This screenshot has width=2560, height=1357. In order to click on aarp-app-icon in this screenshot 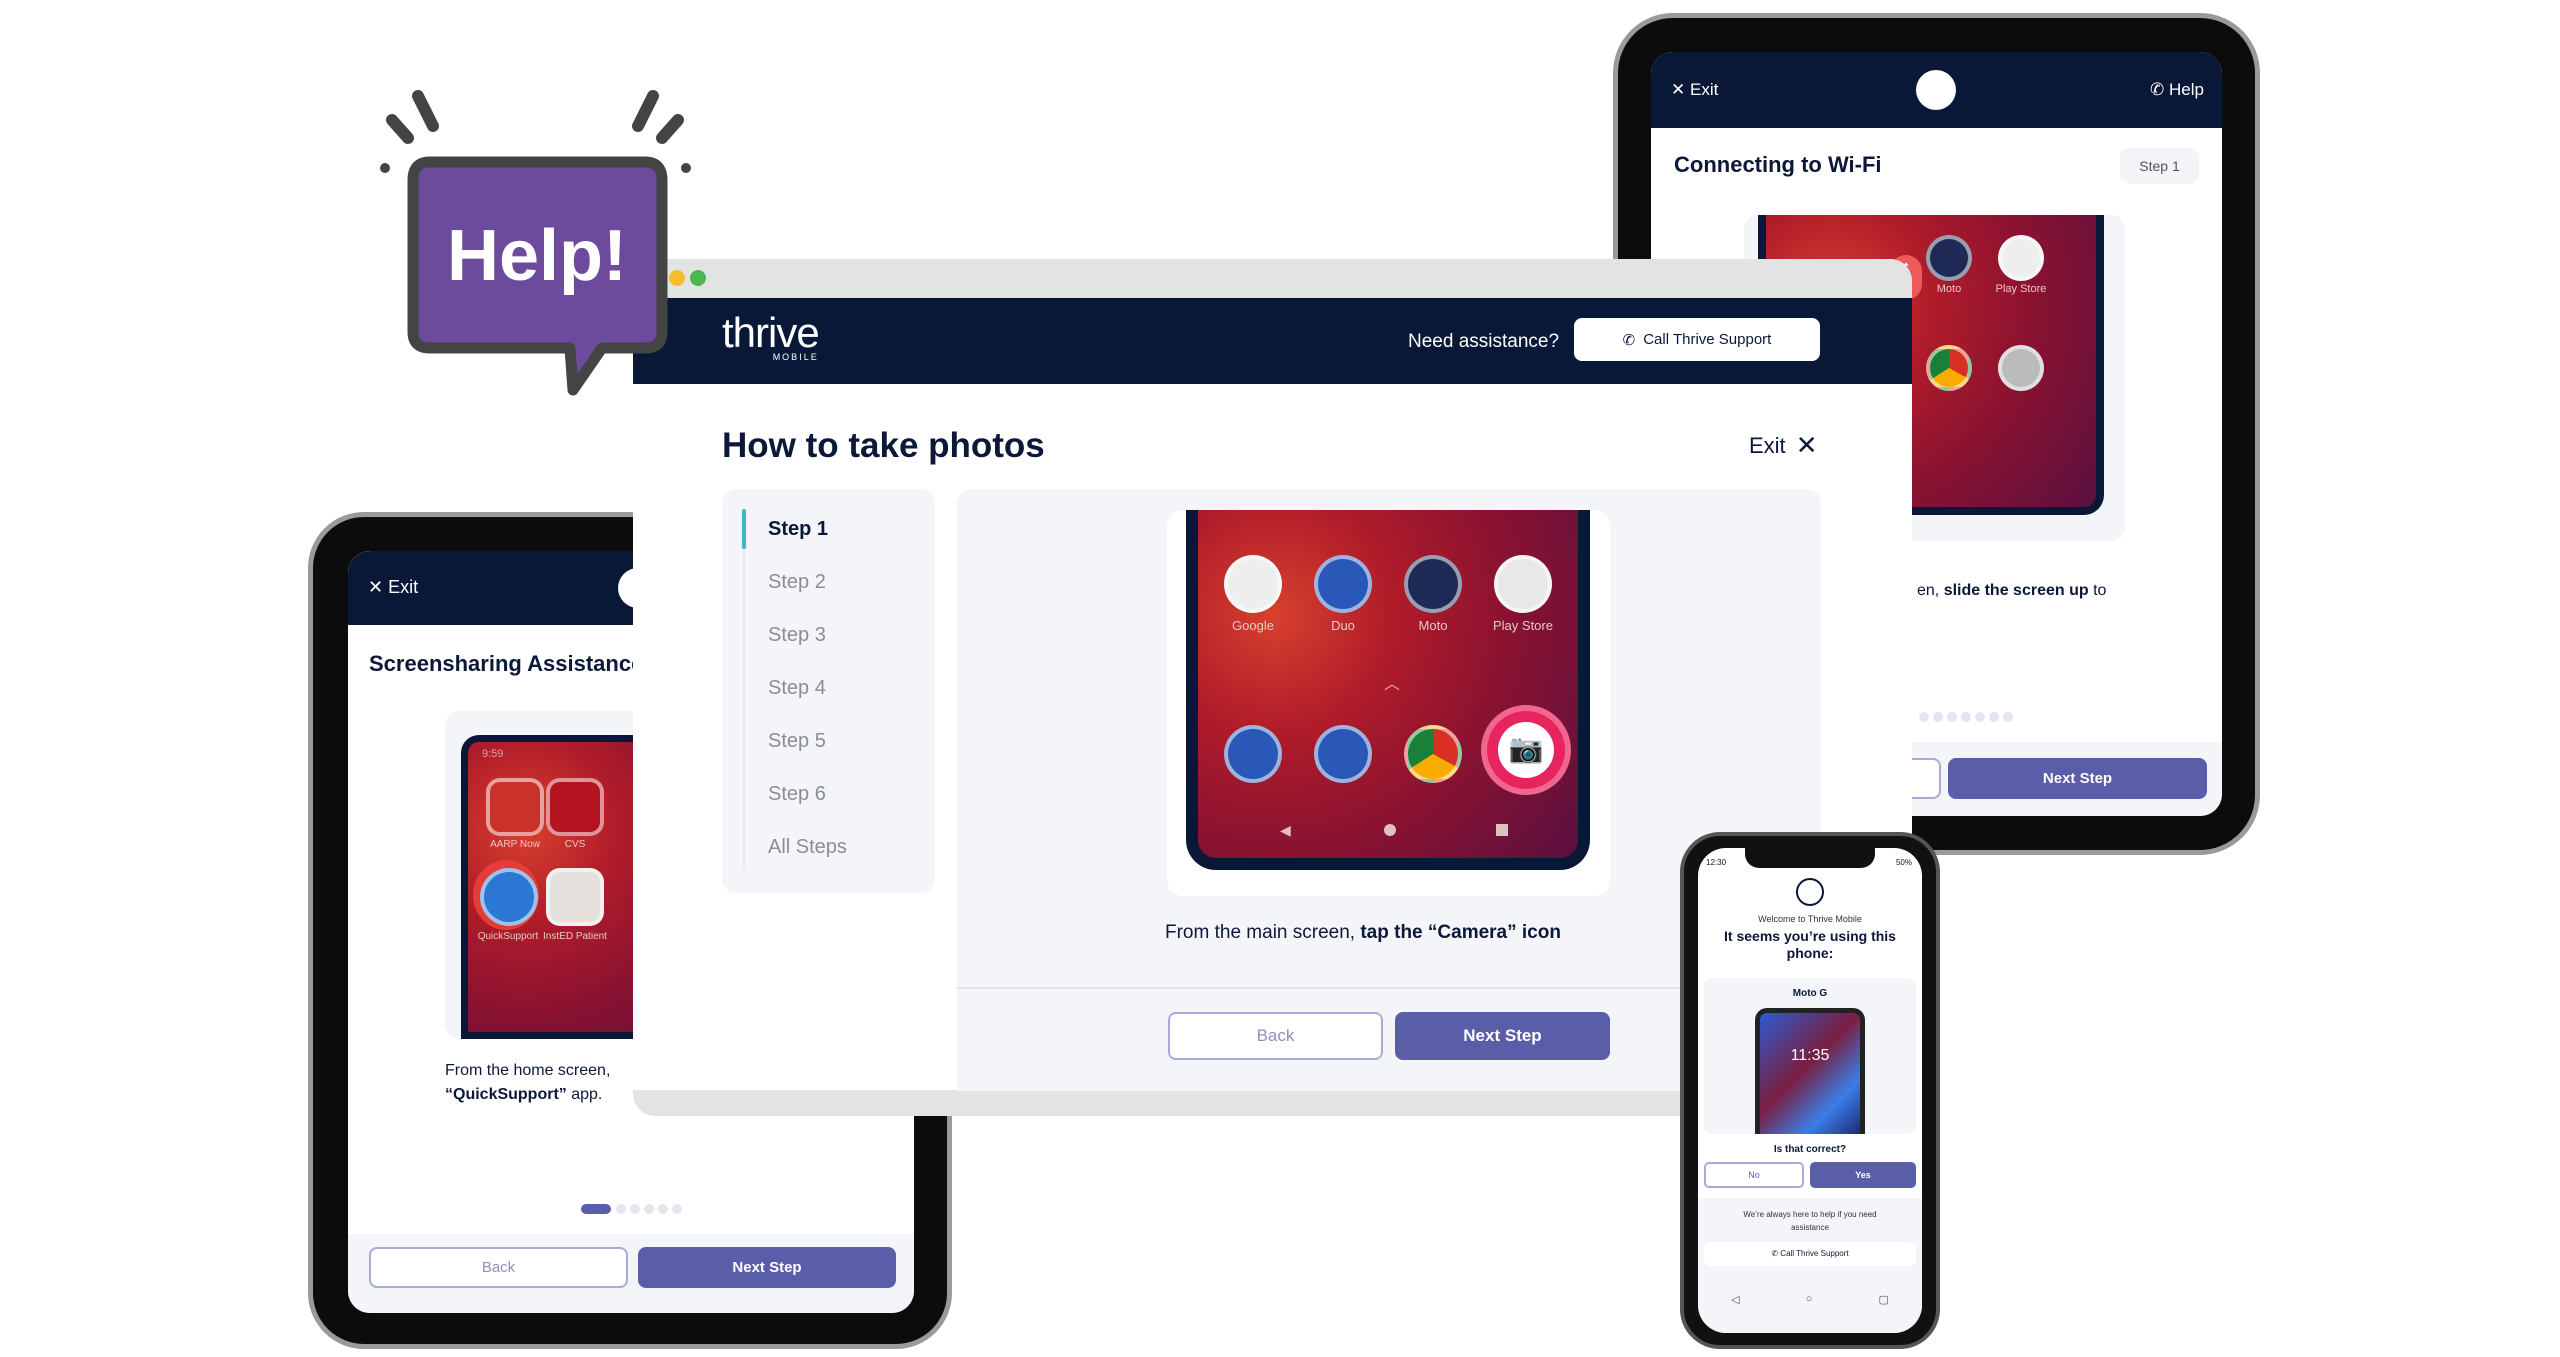, I will do `click(515, 807)`.